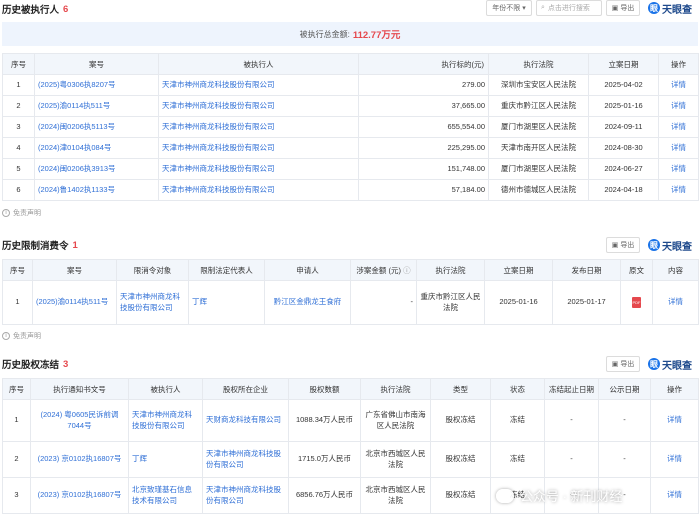 Image resolution: width=700 pixels, height=525 pixels. What do you see at coordinates (96, 190) in the screenshot?
I see `case-link: (2024)鲁1402执1133号` at bounding box center [96, 190].